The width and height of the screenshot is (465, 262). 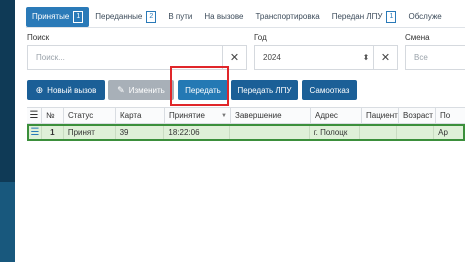 I want to click on tab-transport: Транспортировка, so click(x=287, y=17).